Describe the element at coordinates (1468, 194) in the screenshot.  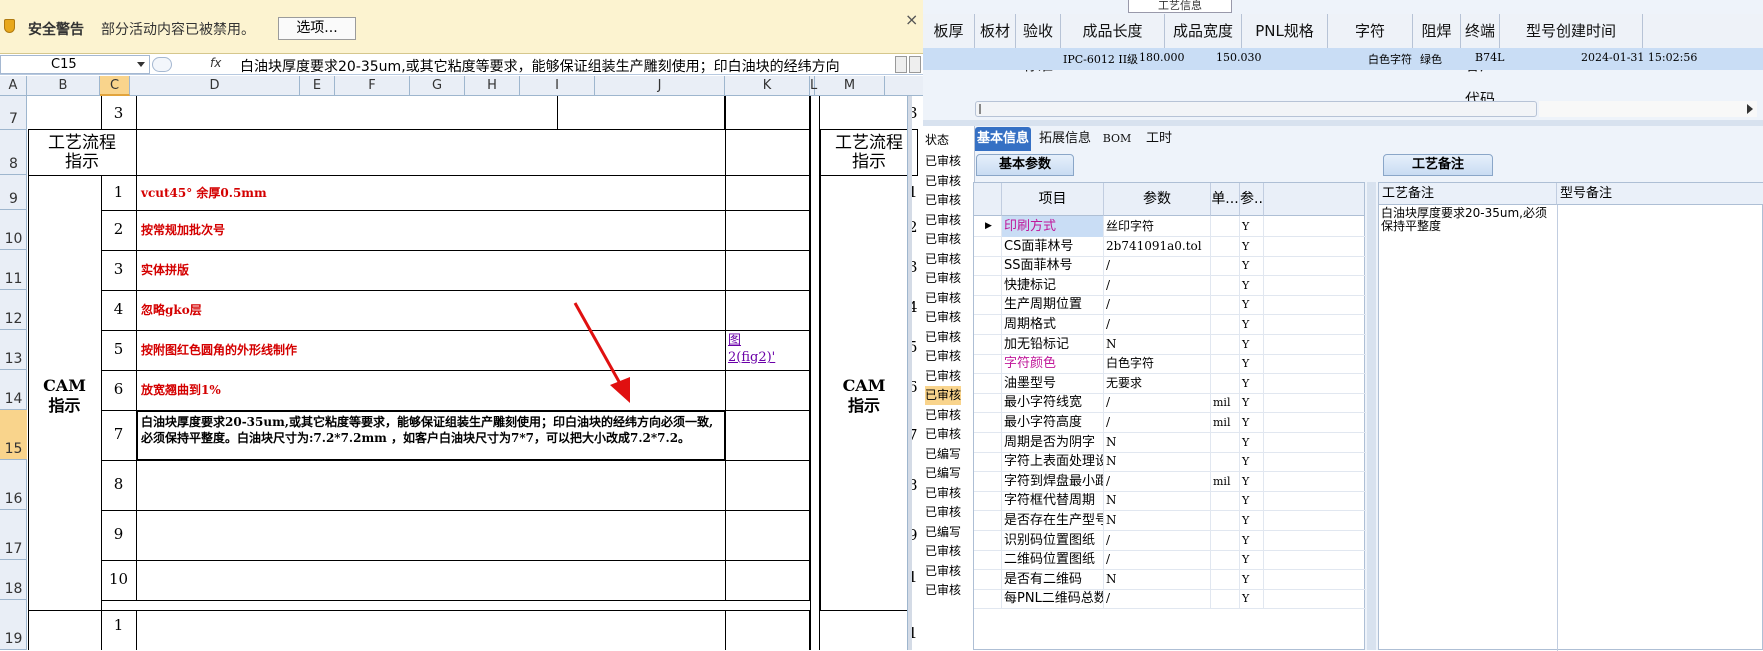
I see `notes-header-process: 工艺备注` at that location.